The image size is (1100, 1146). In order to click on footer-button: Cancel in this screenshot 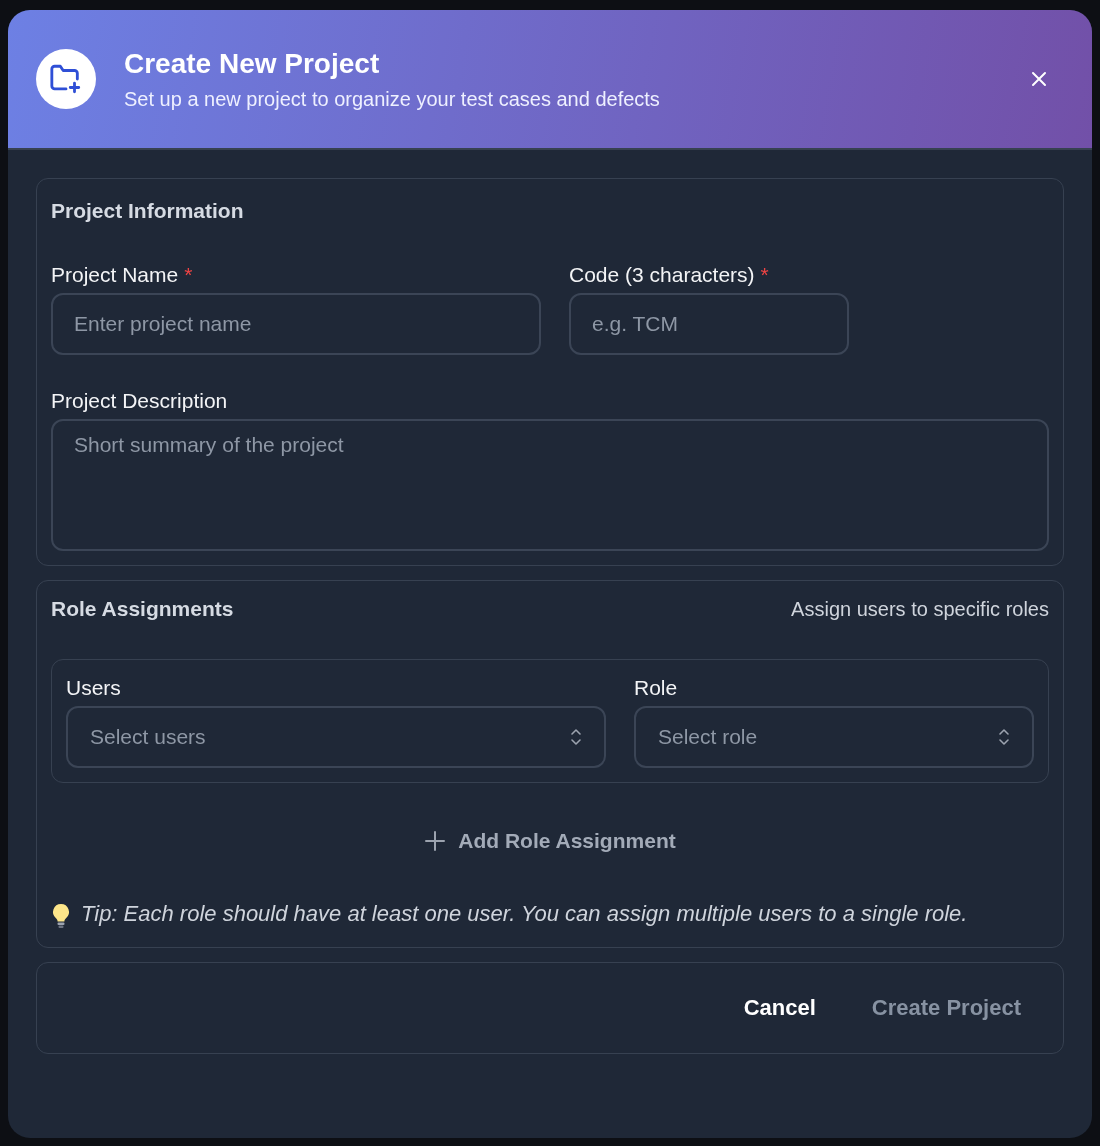, I will do `click(779, 1008)`.